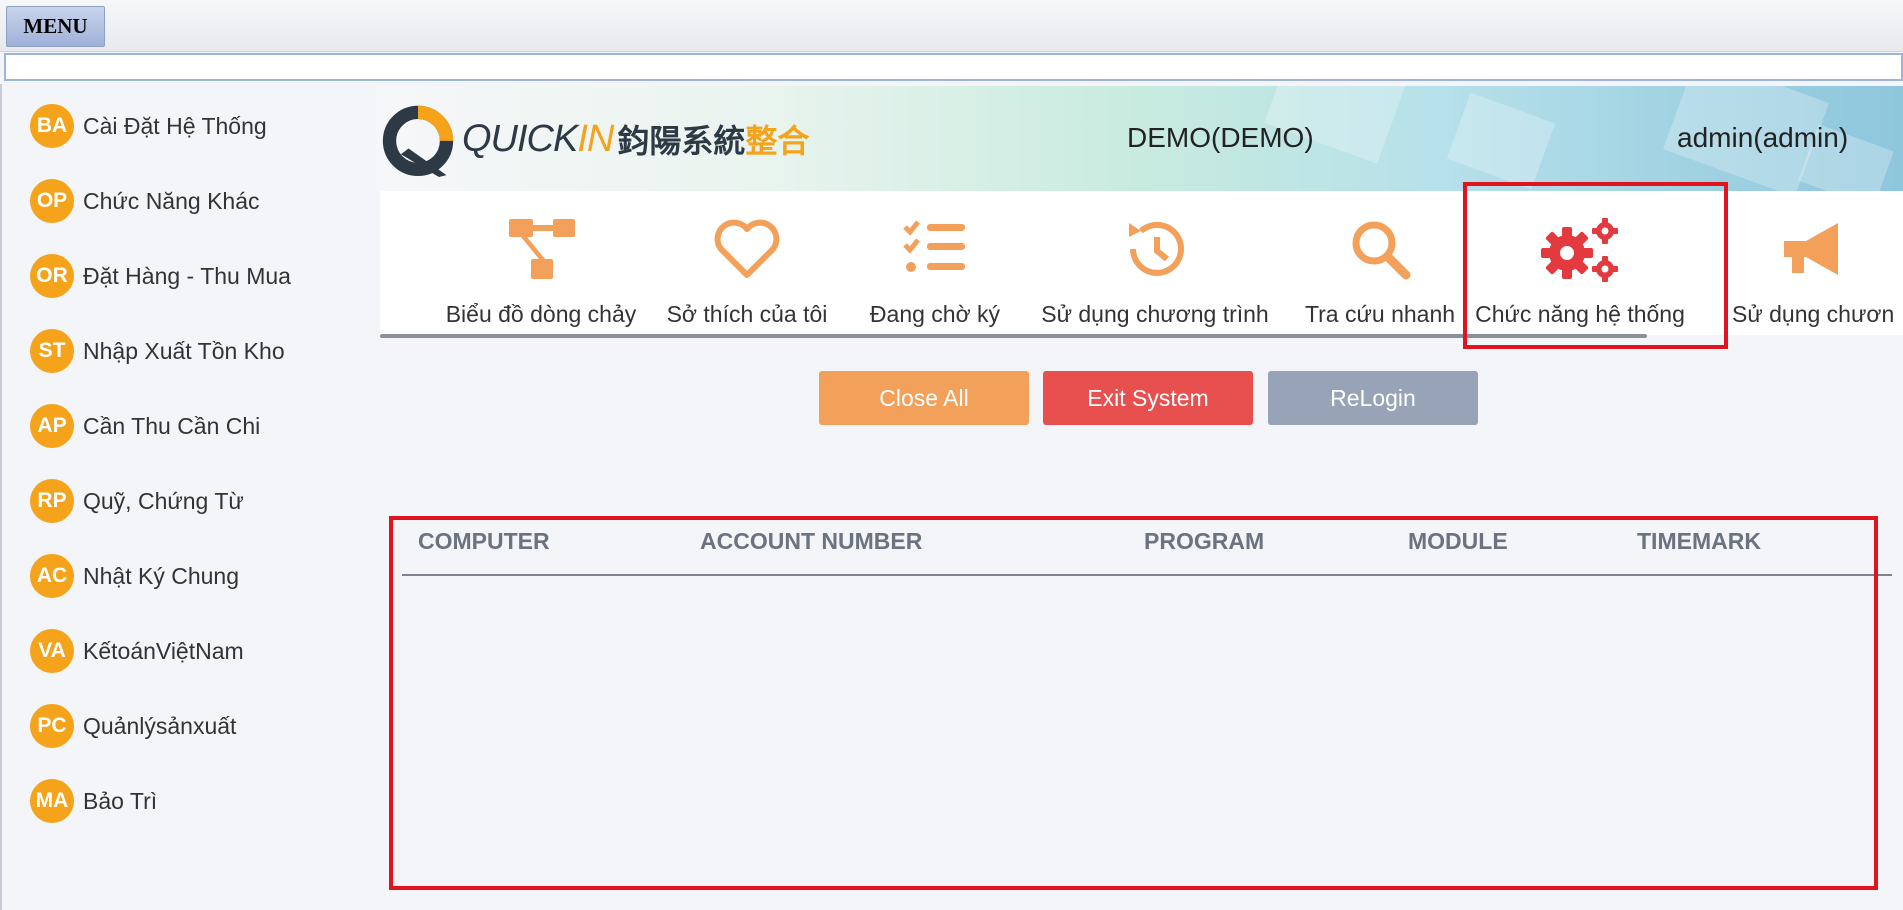 Image resolution: width=1903 pixels, height=910 pixels. Describe the element at coordinates (418, 141) in the screenshot. I see `quickin-logo-mark` at that location.